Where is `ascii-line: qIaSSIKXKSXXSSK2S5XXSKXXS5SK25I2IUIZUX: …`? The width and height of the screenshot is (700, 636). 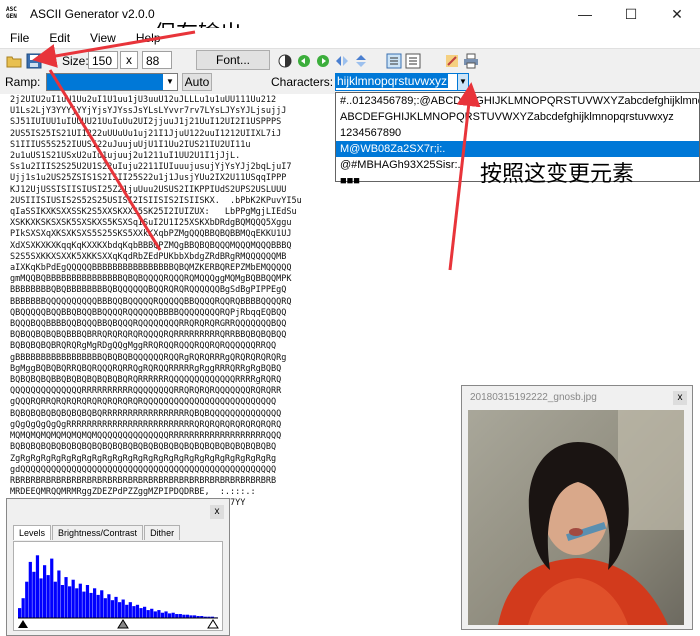 ascii-line: qIaSSIKXKSXXSSK2S5XXSKXXS5SK25I2IUIZUX: … is located at coordinates (153, 212).